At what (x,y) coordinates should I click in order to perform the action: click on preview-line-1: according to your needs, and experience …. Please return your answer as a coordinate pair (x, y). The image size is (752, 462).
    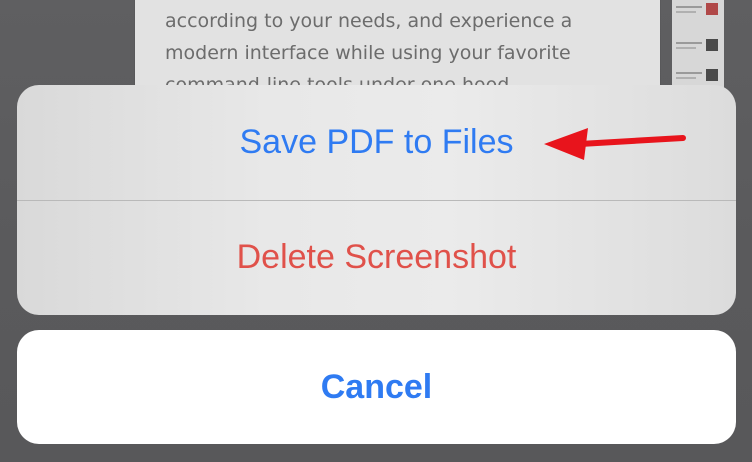
    Looking at the image, I should click on (369, 21).